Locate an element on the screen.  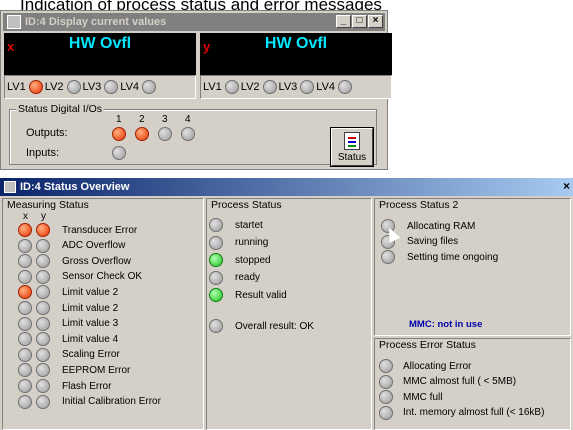
outputs-label: Outputs: is located at coordinates (47, 133).